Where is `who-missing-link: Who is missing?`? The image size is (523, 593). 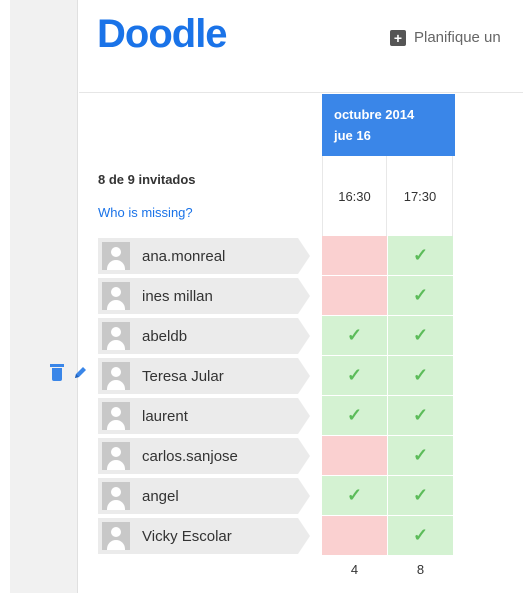
who-missing-link: Who is missing? is located at coordinates (145, 212).